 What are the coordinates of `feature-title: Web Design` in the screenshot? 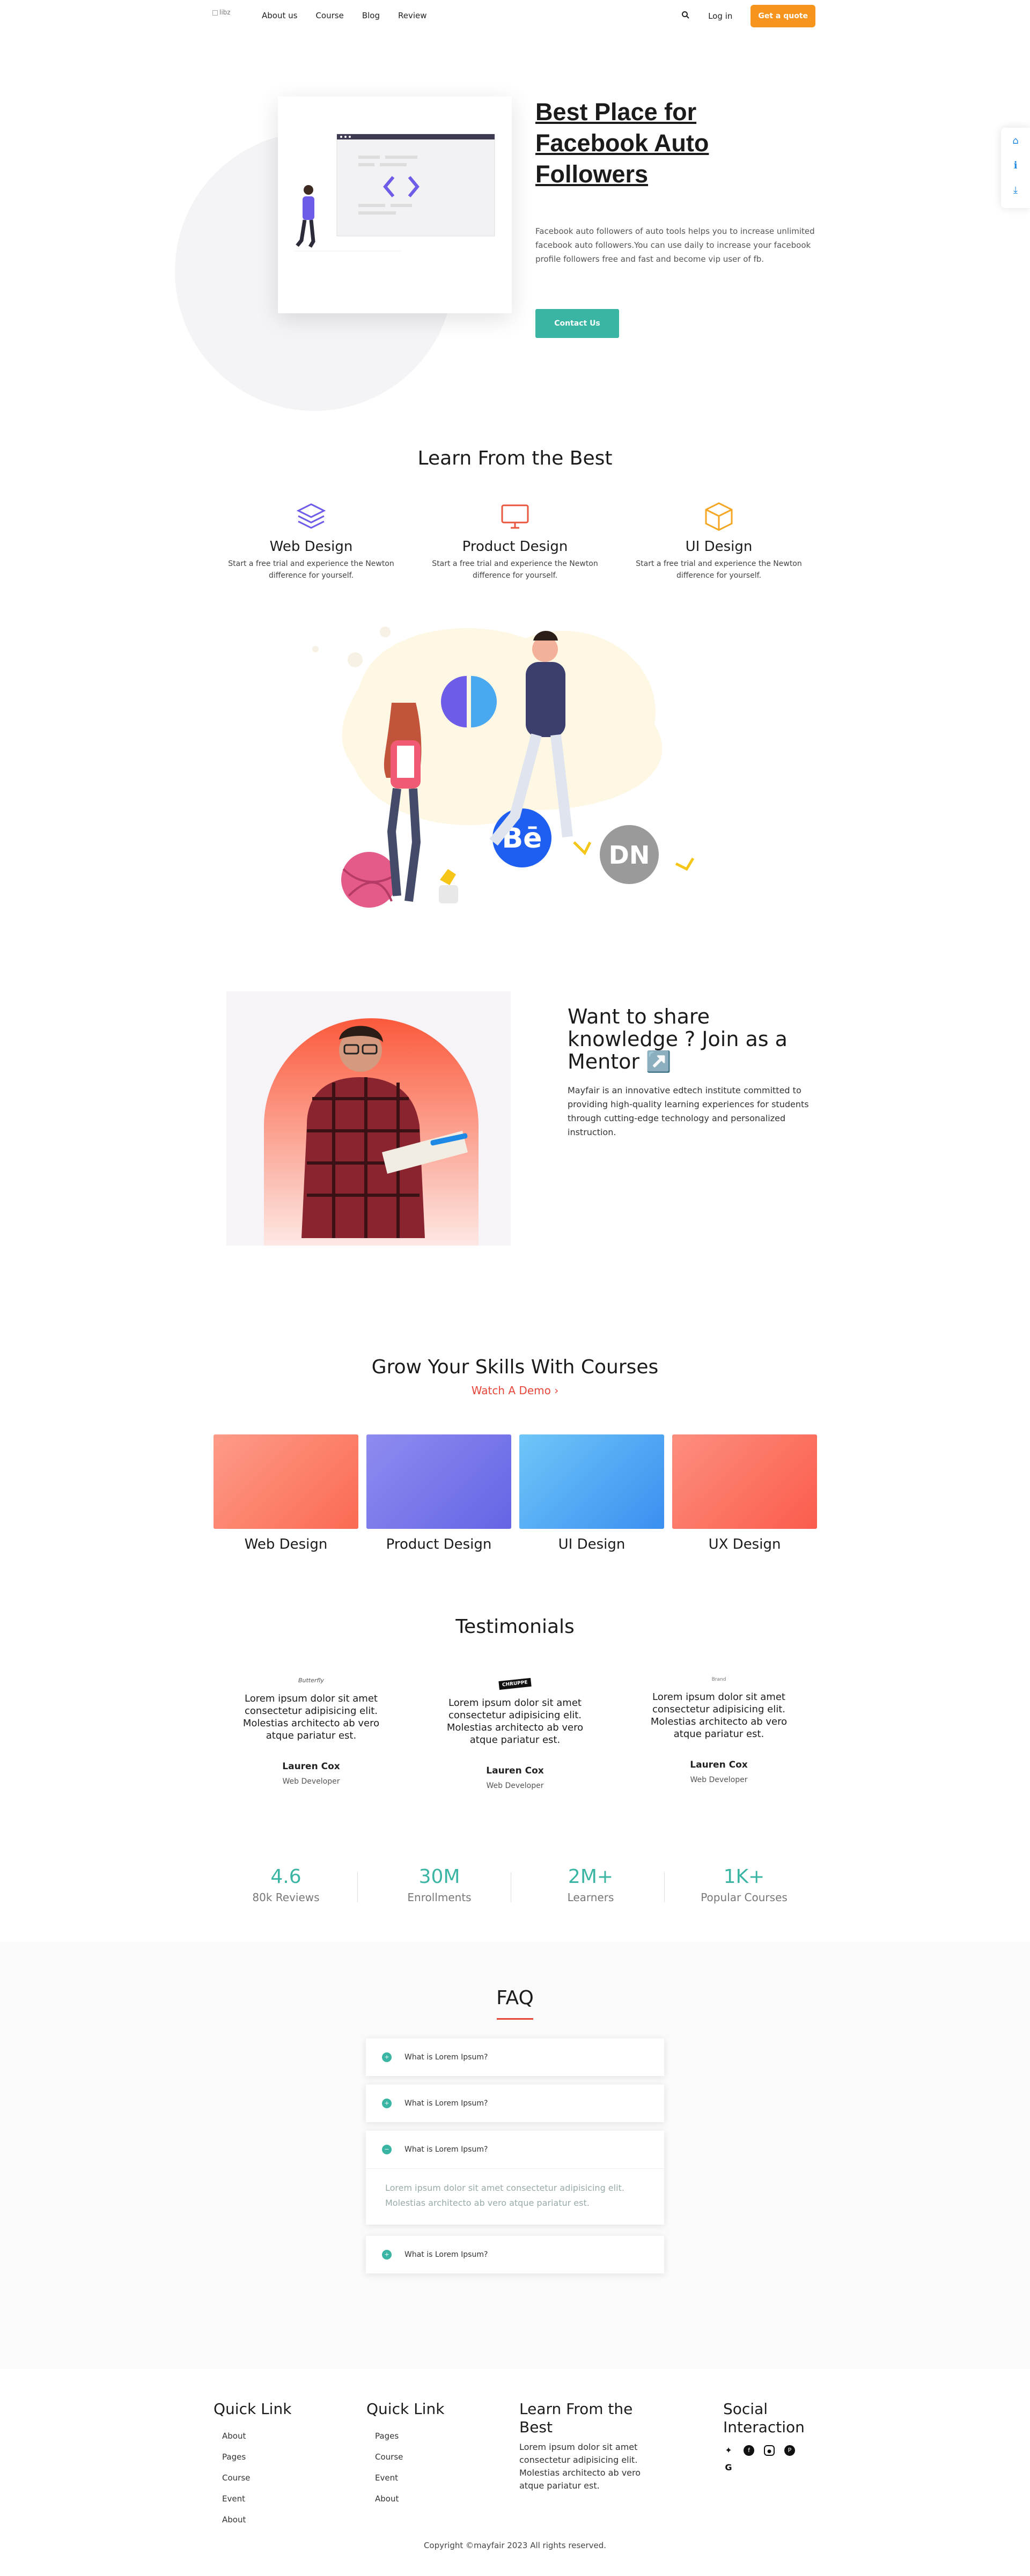 It's located at (311, 547).